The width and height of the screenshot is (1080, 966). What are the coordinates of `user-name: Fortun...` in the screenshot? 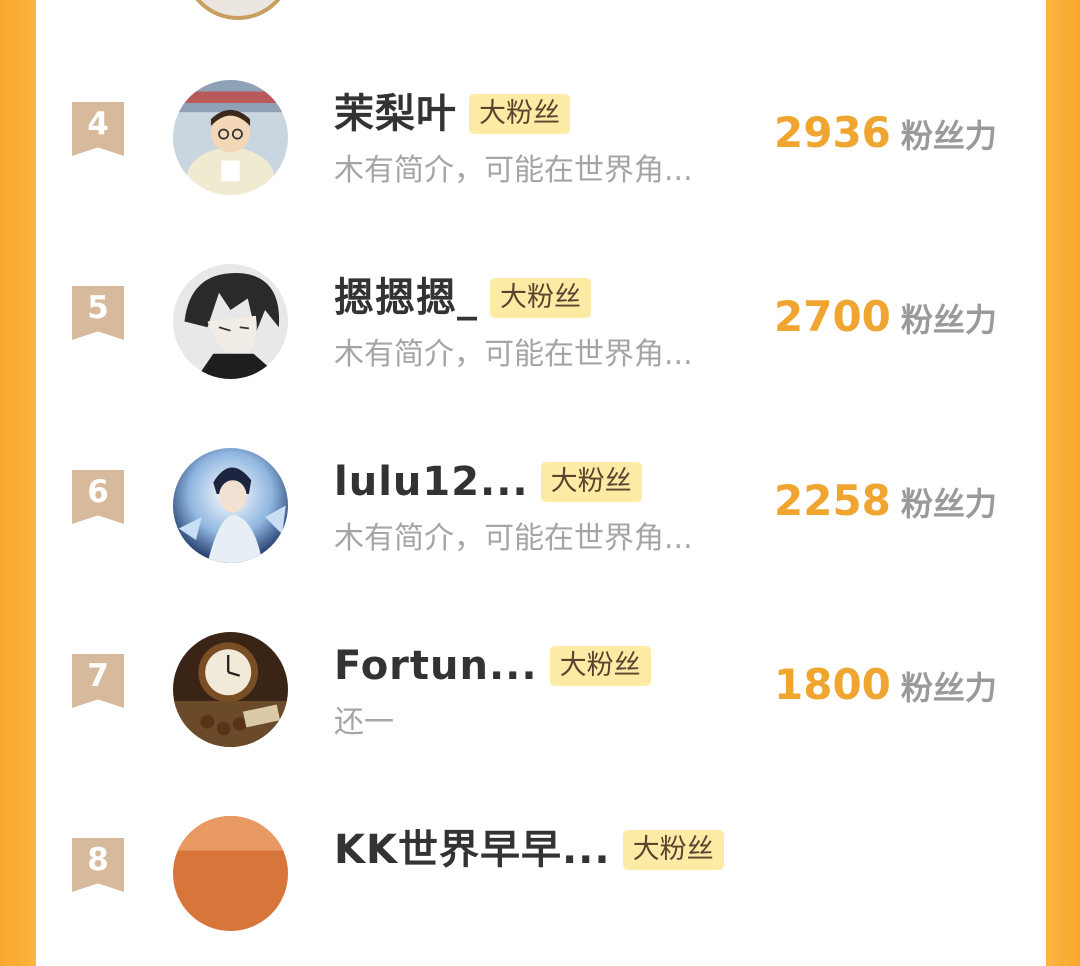 It's located at (436, 666).